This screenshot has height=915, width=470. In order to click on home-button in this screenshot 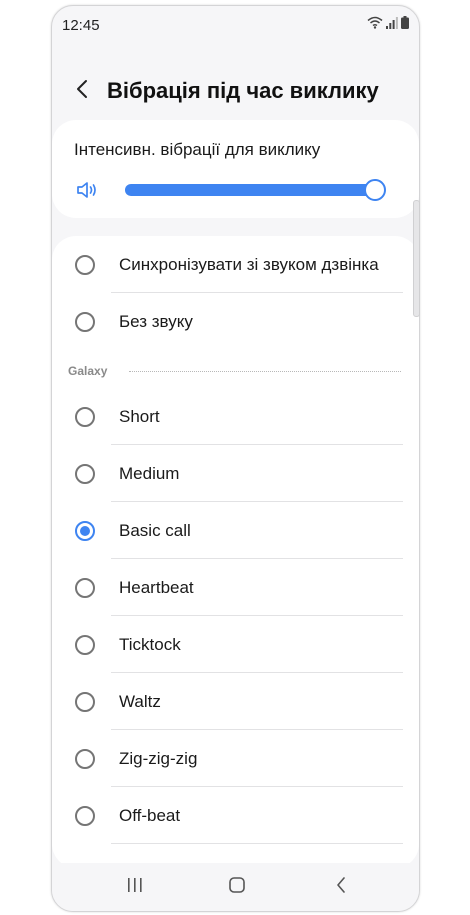, I will do `click(237, 887)`.